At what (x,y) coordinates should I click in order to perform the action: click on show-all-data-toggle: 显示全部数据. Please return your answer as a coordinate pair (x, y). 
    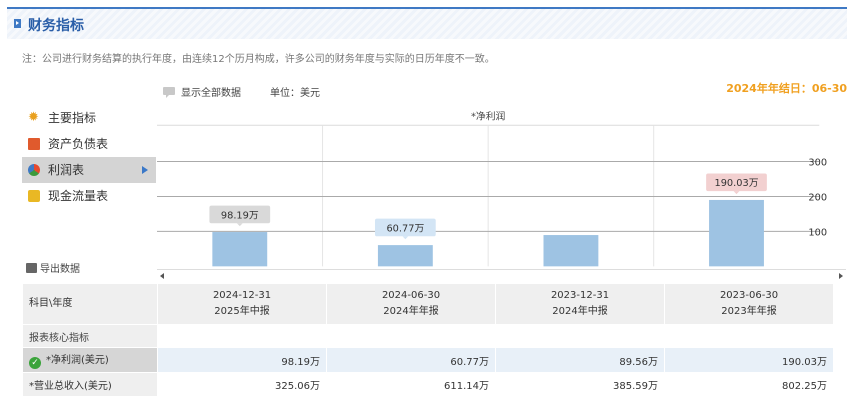
    Looking at the image, I should click on (211, 91).